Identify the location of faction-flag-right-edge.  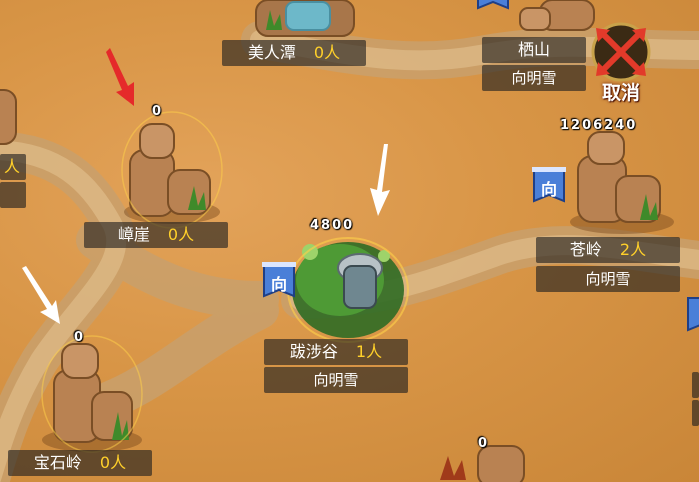
(692, 317).